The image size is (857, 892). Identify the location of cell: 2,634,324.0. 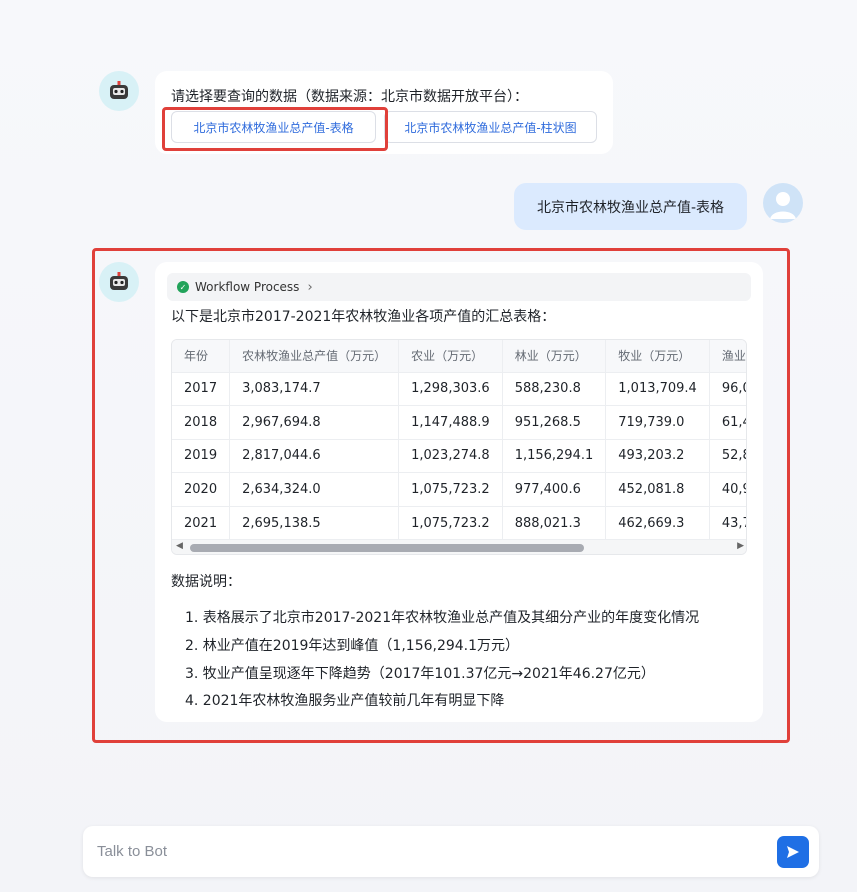
(314, 489).